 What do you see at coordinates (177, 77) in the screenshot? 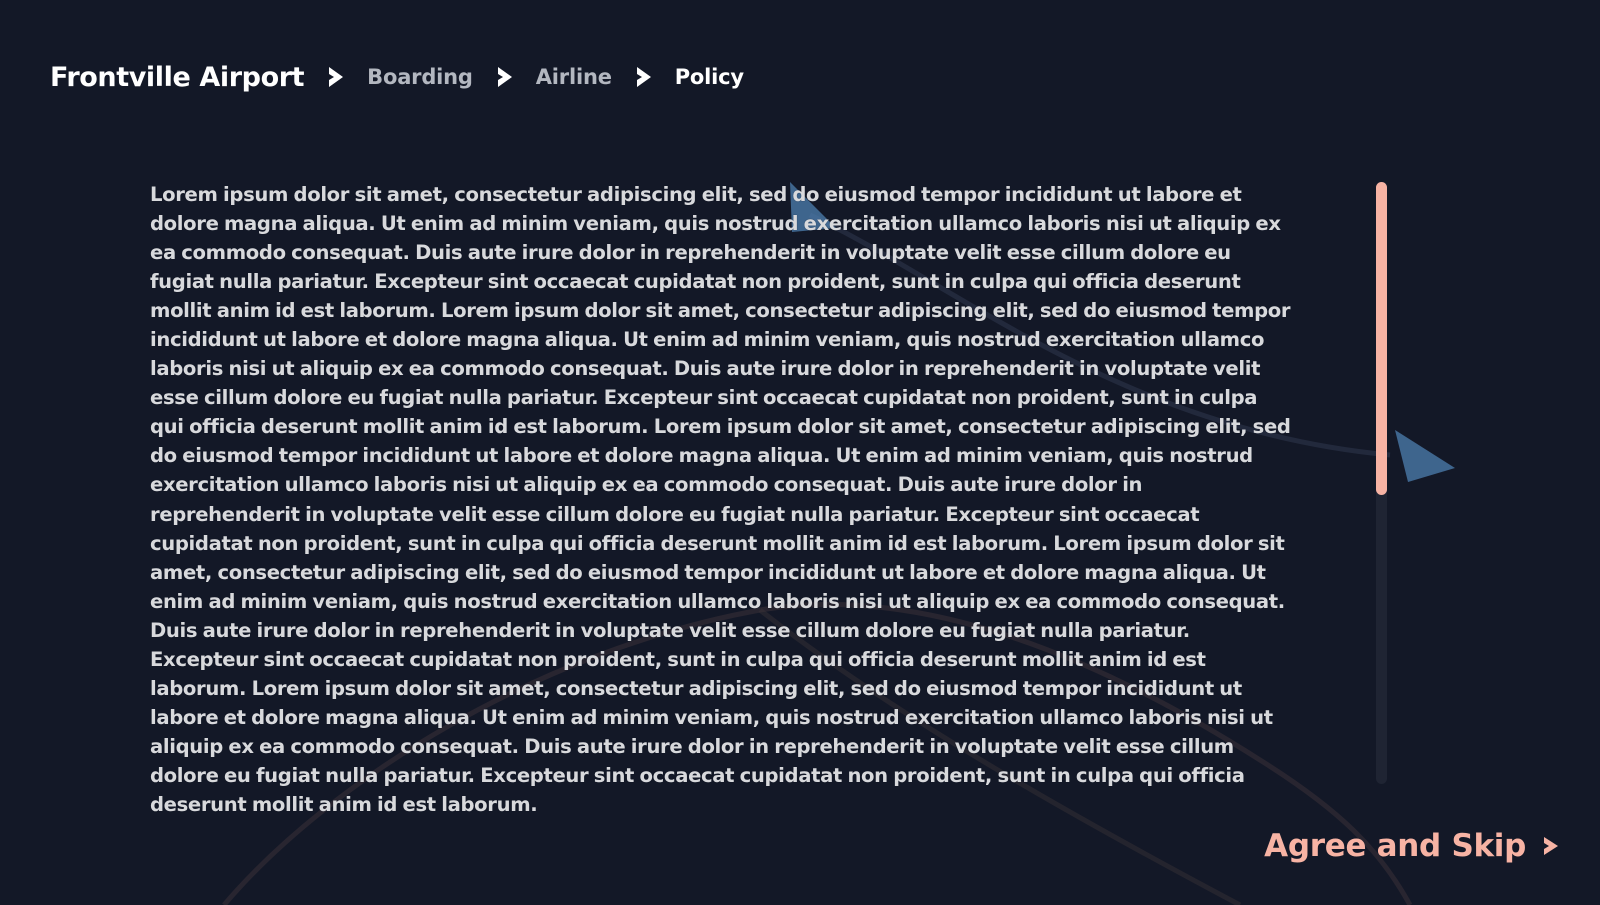
I see `breadcrumb-root: Frontville Airport` at bounding box center [177, 77].